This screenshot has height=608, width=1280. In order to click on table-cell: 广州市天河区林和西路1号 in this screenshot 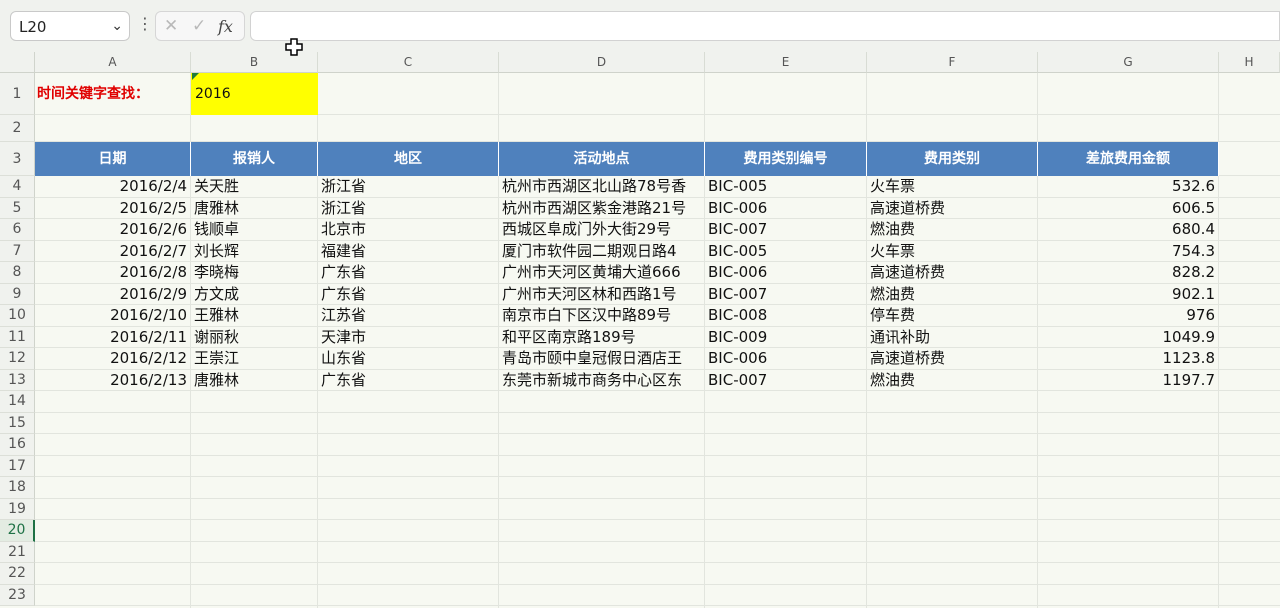, I will do `click(602, 295)`.